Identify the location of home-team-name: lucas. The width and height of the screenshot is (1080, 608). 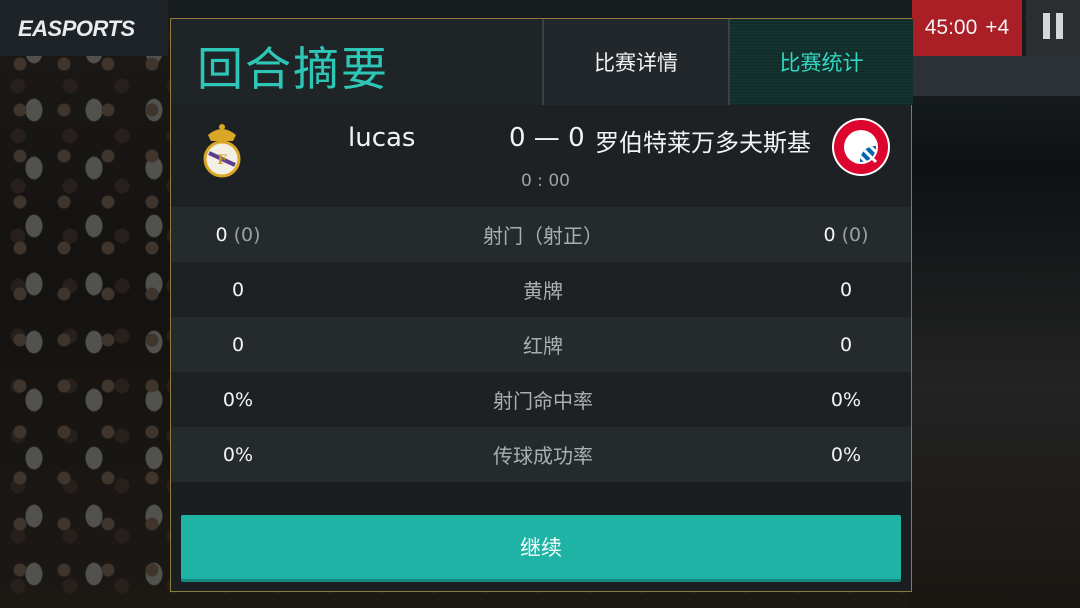
(382, 138).